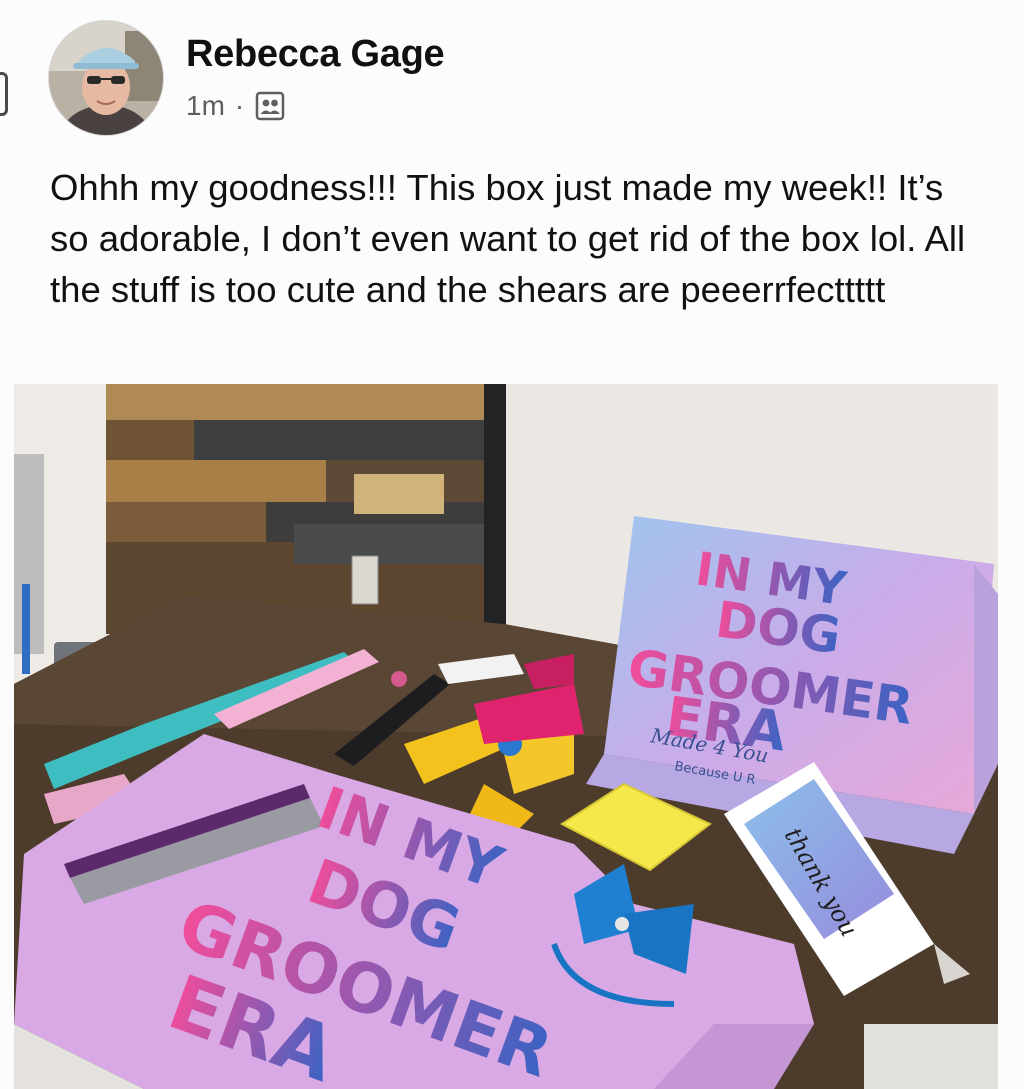 This screenshot has width=1024, height=1089. What do you see at coordinates (4, 94) in the screenshot?
I see `back-button-fragment` at bounding box center [4, 94].